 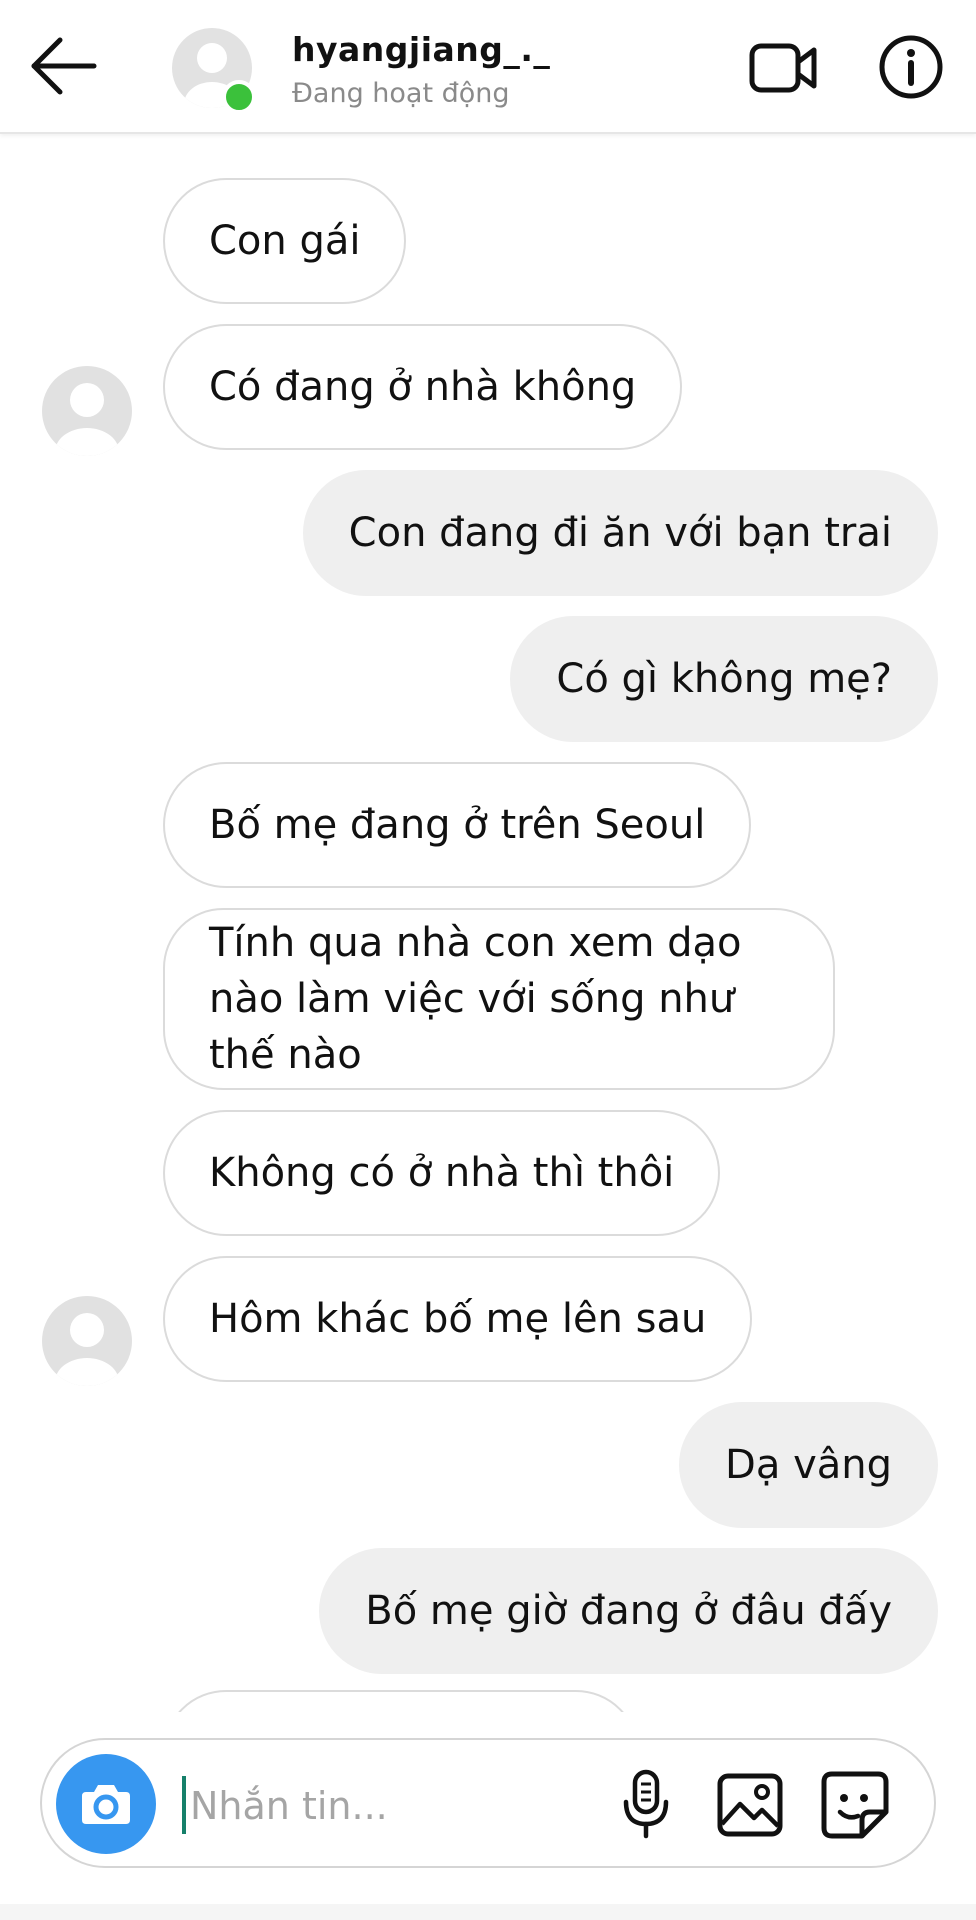 What do you see at coordinates (400, 1806) in the screenshot?
I see `message-input` at bounding box center [400, 1806].